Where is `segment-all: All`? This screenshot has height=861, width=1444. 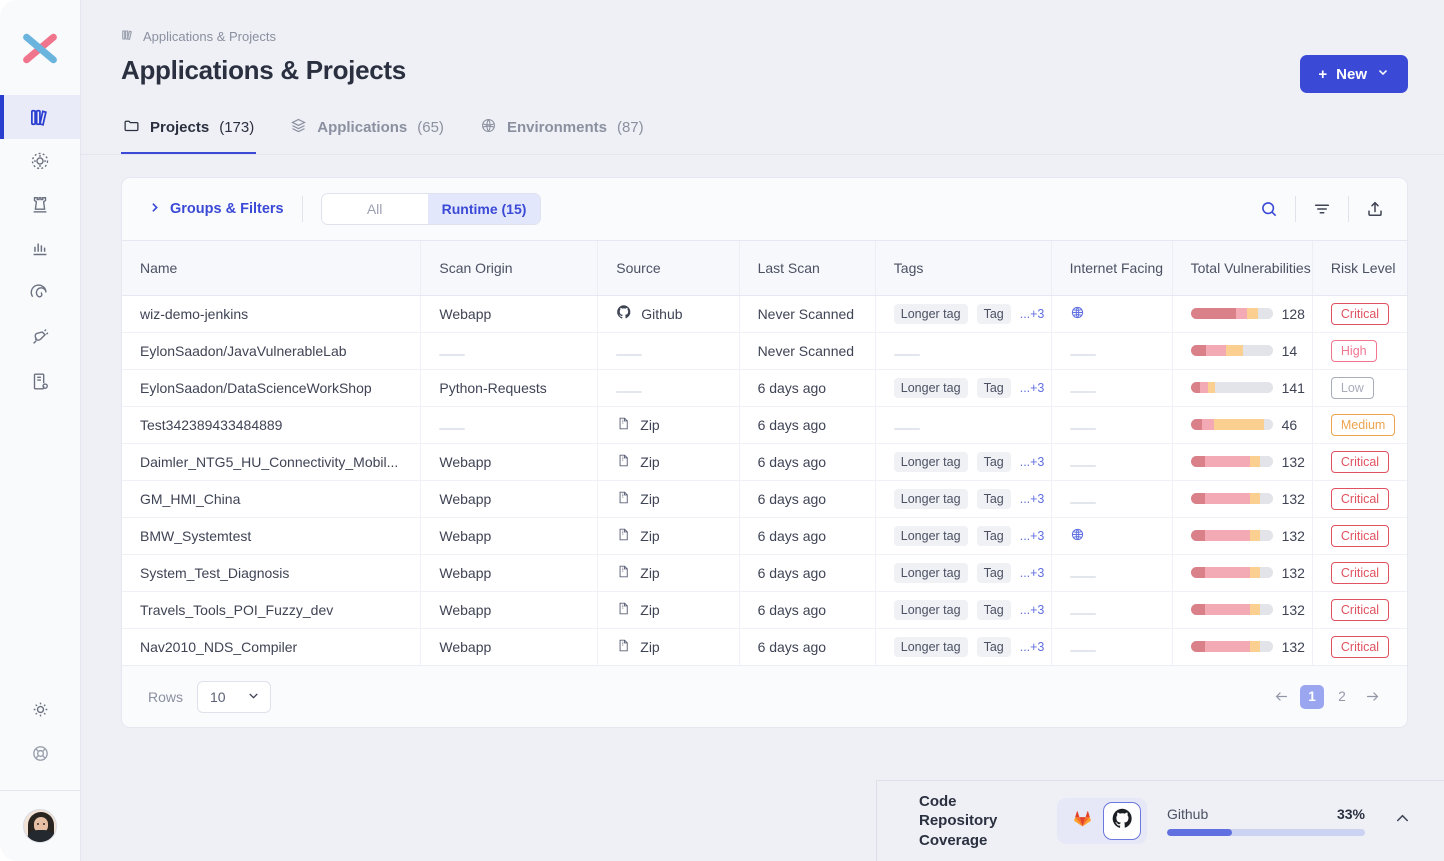
segment-all: All is located at coordinates (374, 209).